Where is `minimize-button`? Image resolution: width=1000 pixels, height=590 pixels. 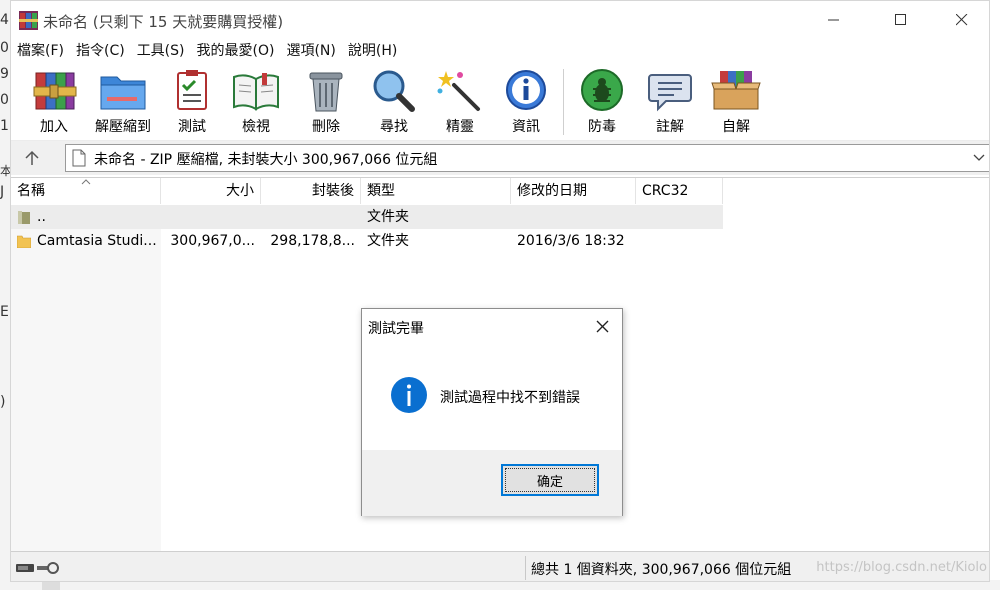
minimize-button is located at coordinates (834, 20).